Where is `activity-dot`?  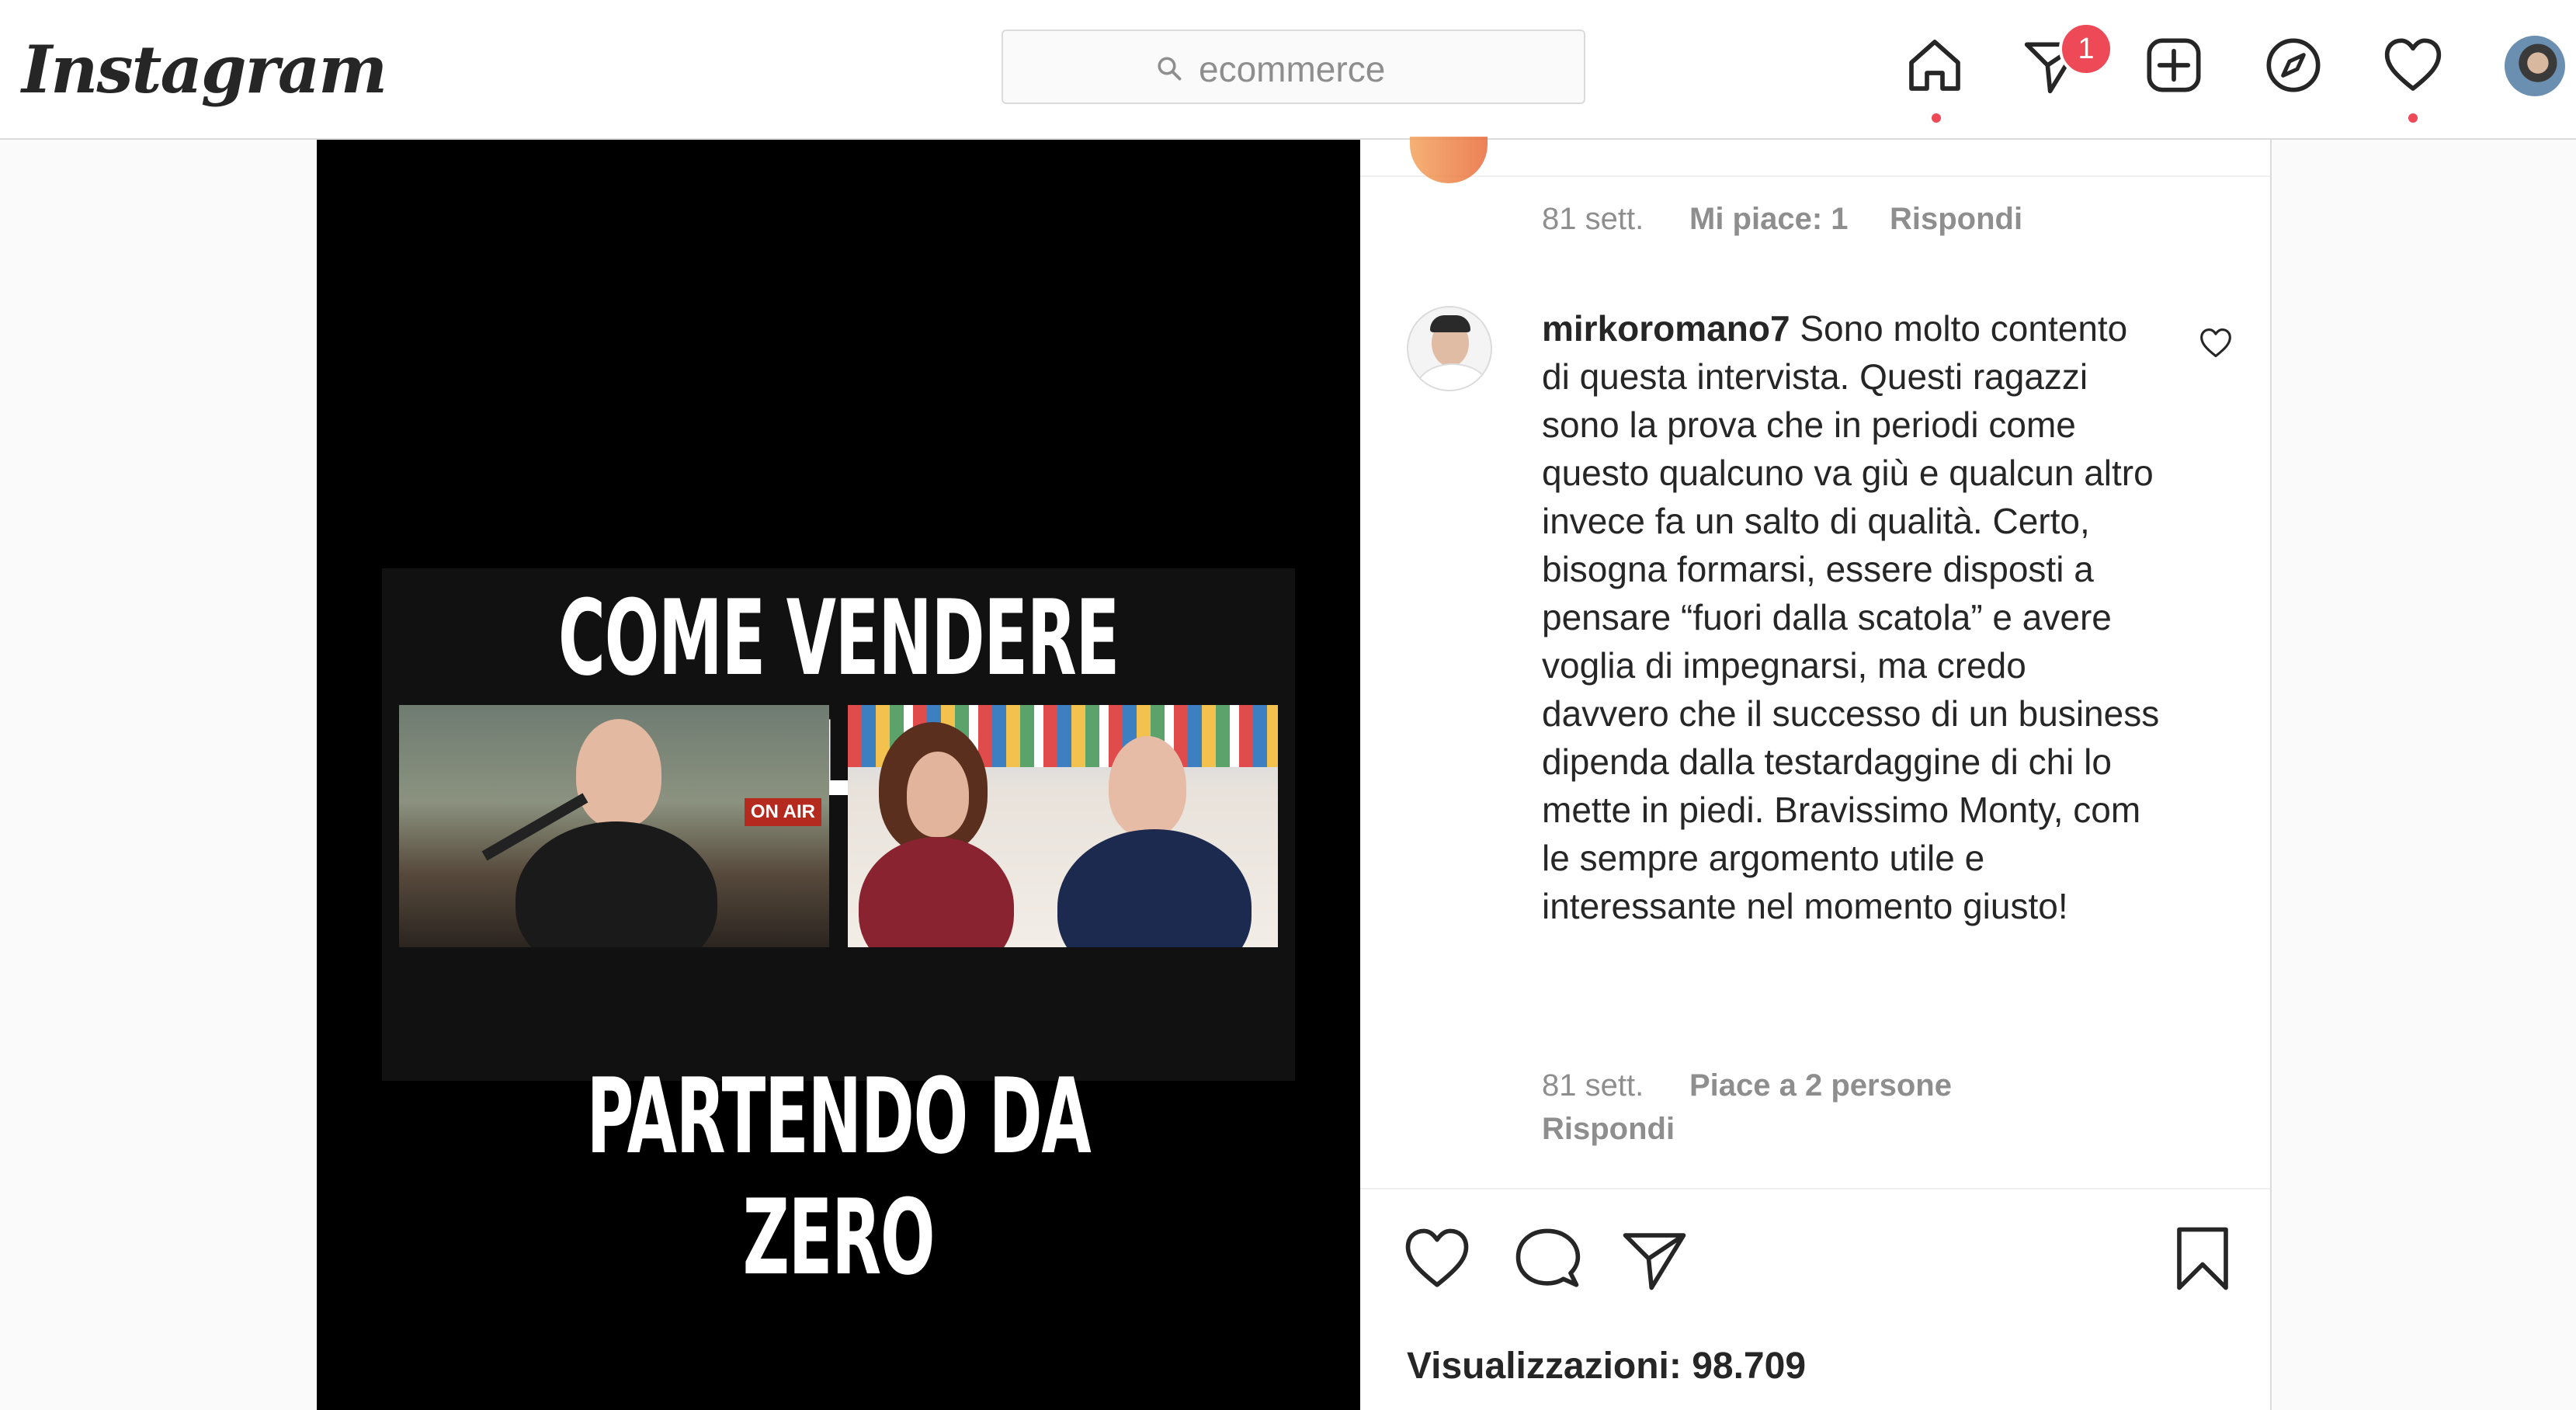
activity-dot is located at coordinates (2413, 118).